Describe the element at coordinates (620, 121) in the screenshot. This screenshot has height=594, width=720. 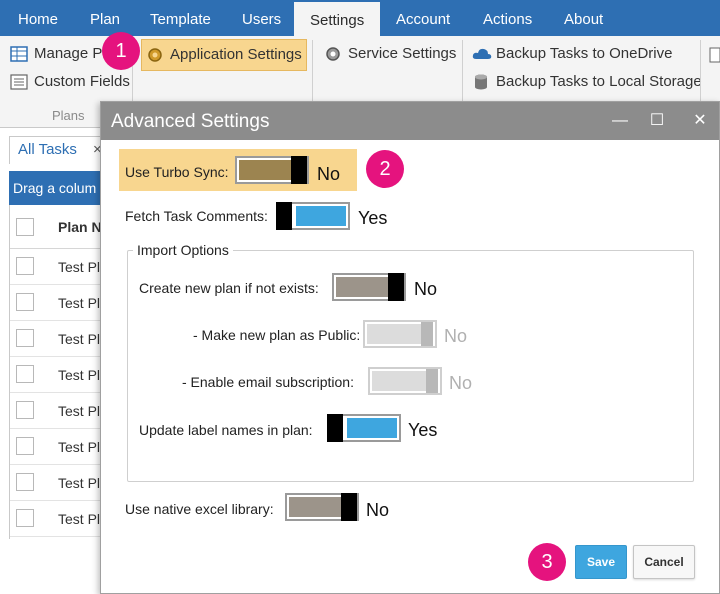
I see `minimize-icon: —` at that location.